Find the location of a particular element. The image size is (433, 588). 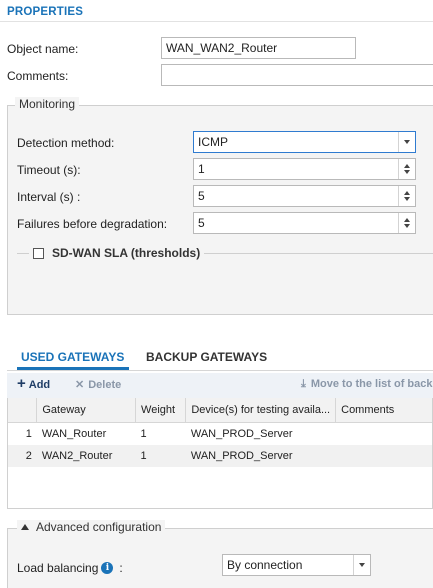

plus-icon: + is located at coordinates (21, 383).